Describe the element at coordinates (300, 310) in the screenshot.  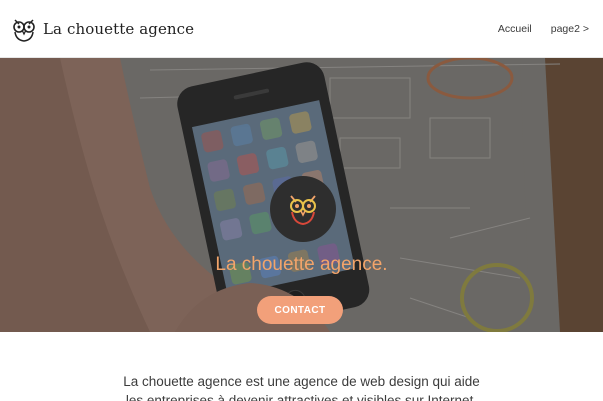
I see `contact-button: CONTACT` at that location.